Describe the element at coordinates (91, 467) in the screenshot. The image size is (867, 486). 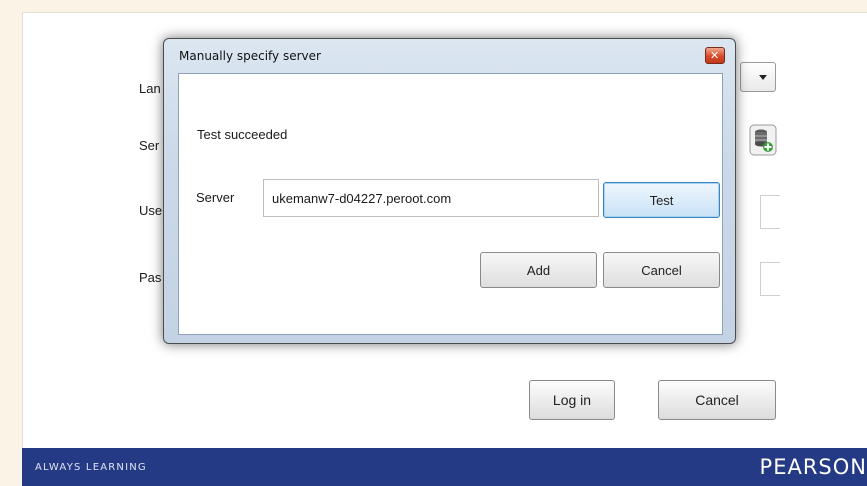
I see `footer-tagline: ALWAYS LEARNING` at that location.